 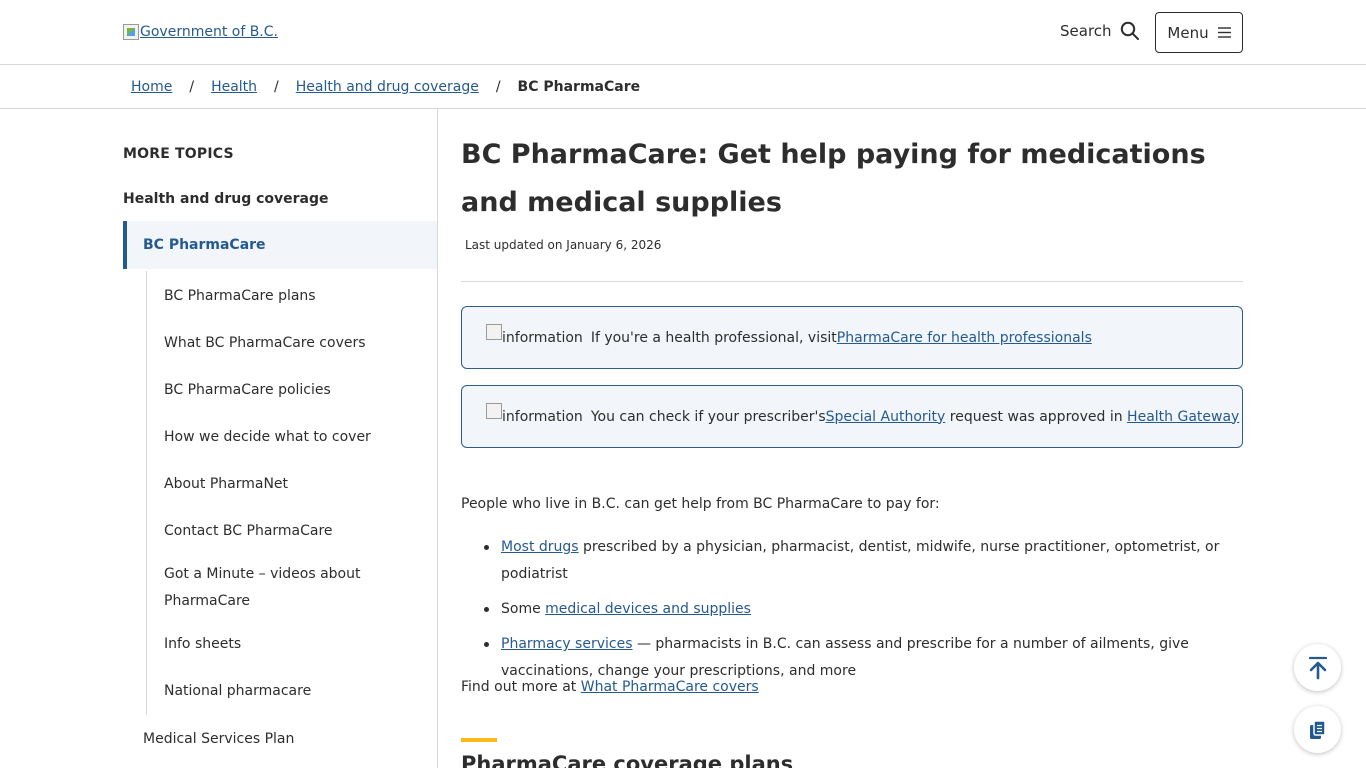 I want to click on pharmacy-services-link: Pharmacy services, so click(x=567, y=644).